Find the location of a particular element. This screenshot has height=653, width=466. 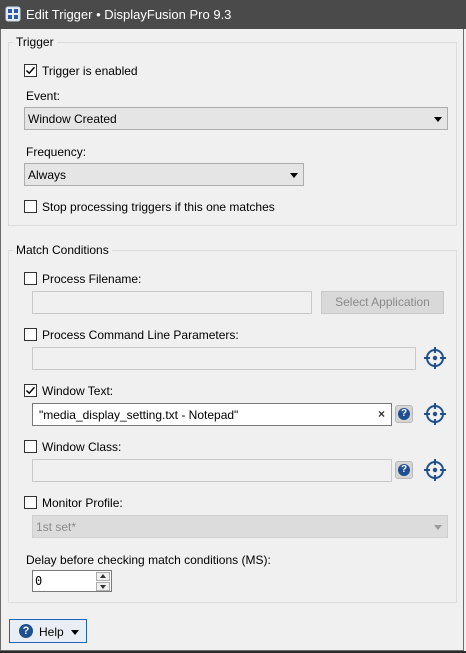

spin-up-icon is located at coordinates (103, 576).